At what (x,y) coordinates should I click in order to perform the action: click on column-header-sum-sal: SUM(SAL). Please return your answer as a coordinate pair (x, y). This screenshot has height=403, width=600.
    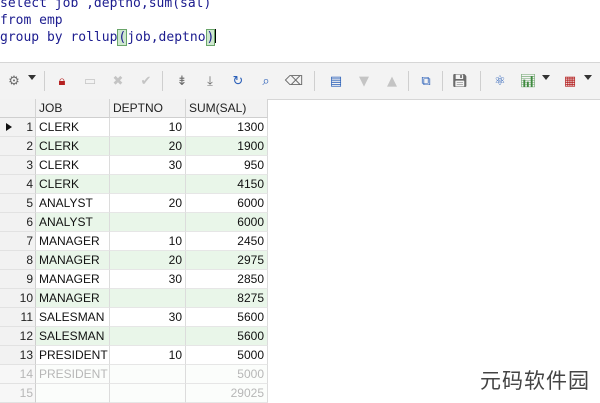
    Looking at the image, I should click on (227, 108).